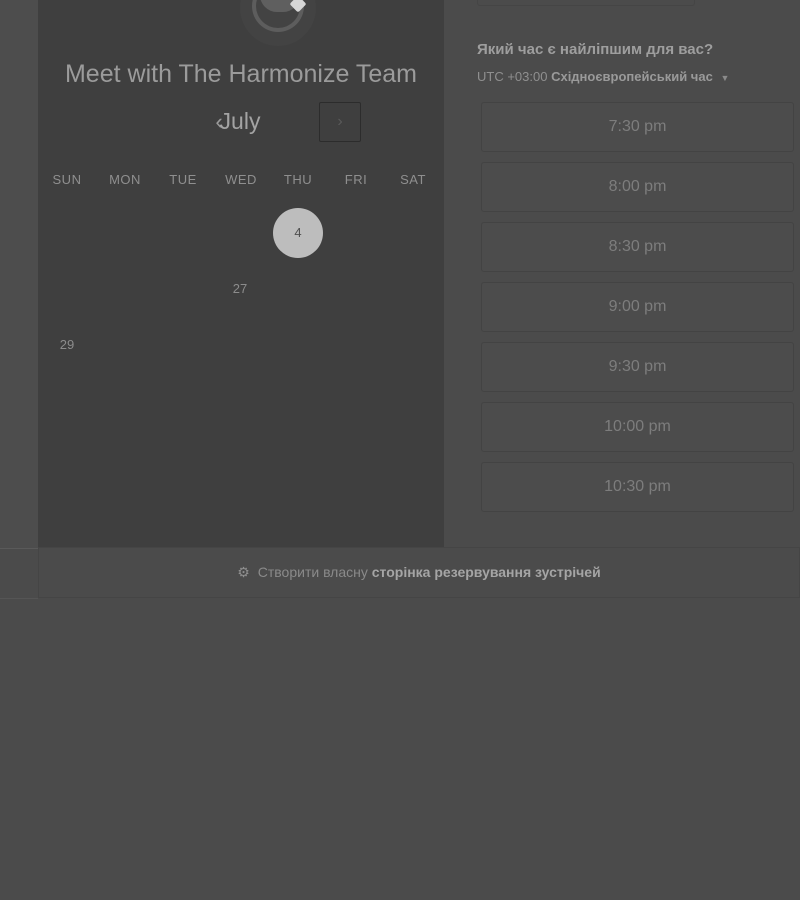  I want to click on left-divider, so click(19, 548).